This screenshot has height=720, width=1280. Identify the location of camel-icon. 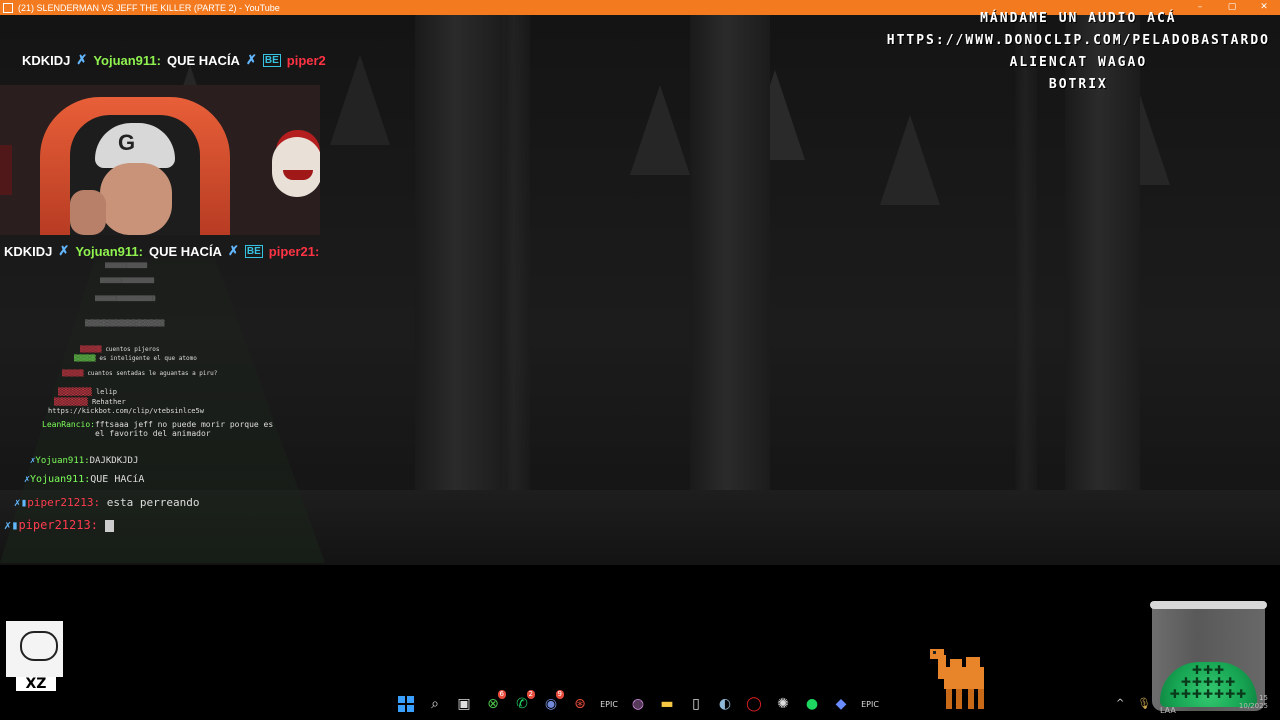
(957, 679).